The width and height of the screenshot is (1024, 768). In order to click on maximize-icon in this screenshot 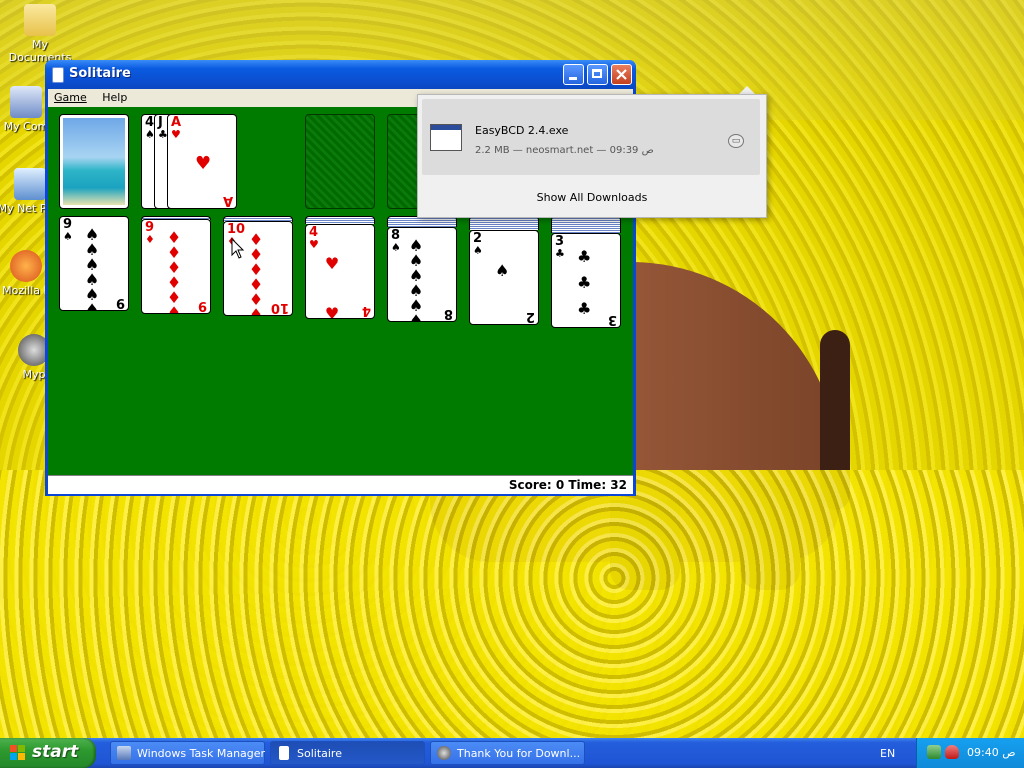, I will do `click(597, 73)`.